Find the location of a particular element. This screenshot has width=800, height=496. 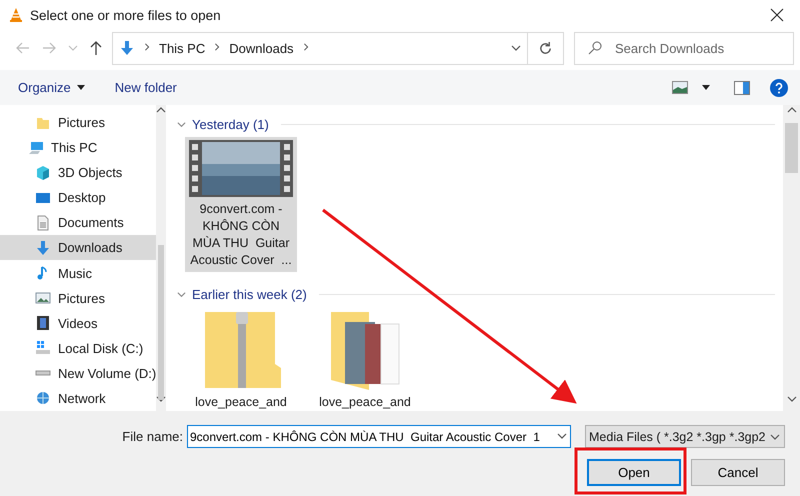

right-arrow-icon is located at coordinates (49, 48).